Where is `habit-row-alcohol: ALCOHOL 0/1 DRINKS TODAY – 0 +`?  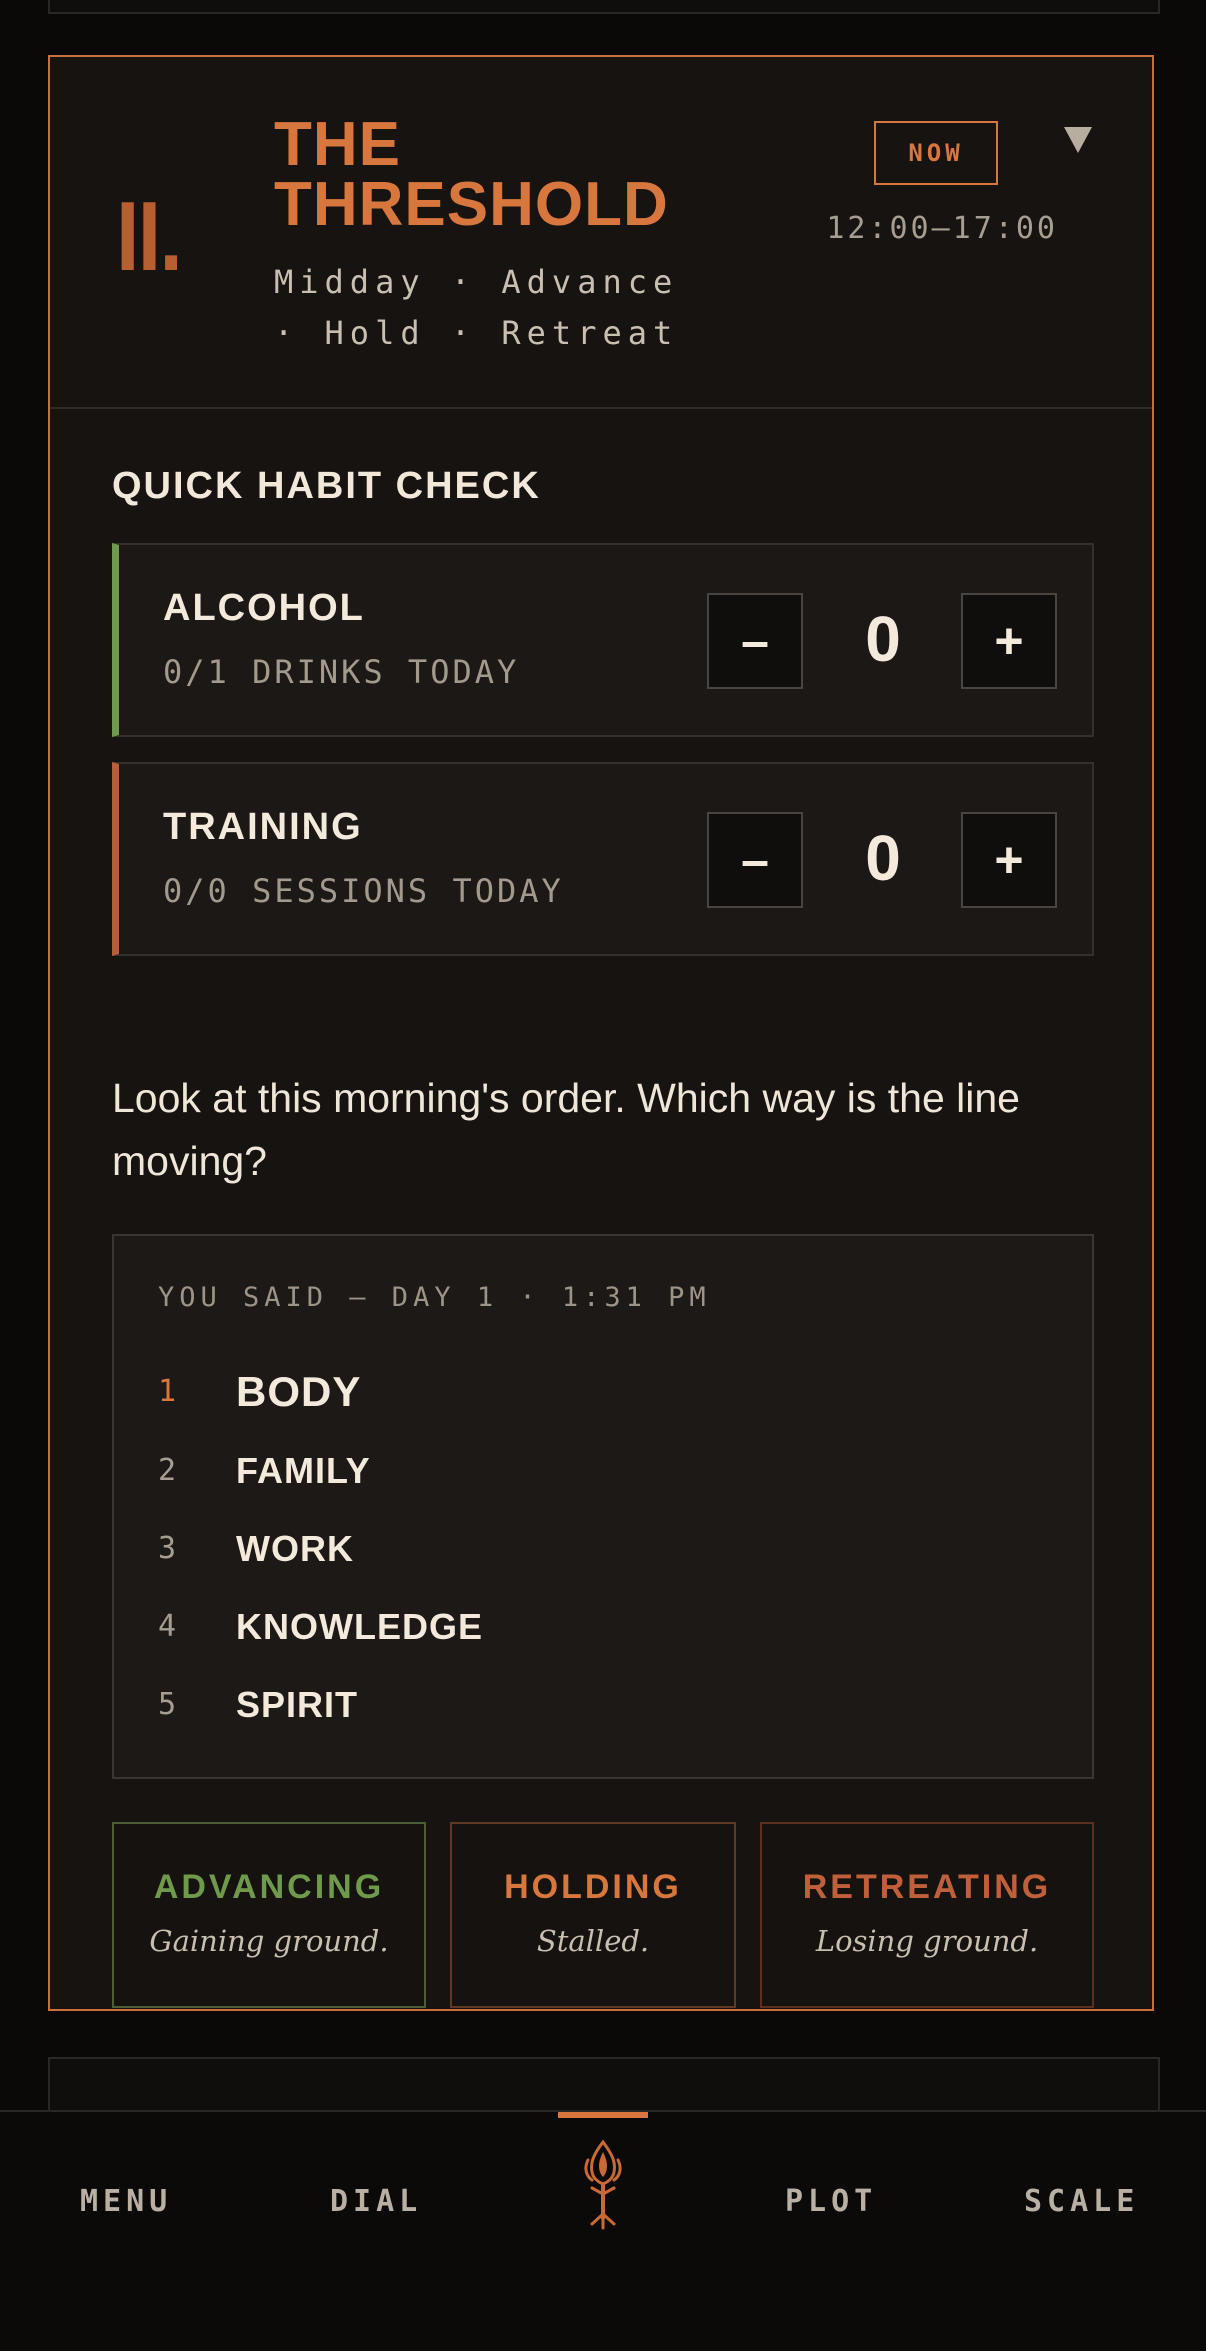 habit-row-alcohol: ALCOHOL 0/1 DRINKS TODAY – 0 + is located at coordinates (603, 640).